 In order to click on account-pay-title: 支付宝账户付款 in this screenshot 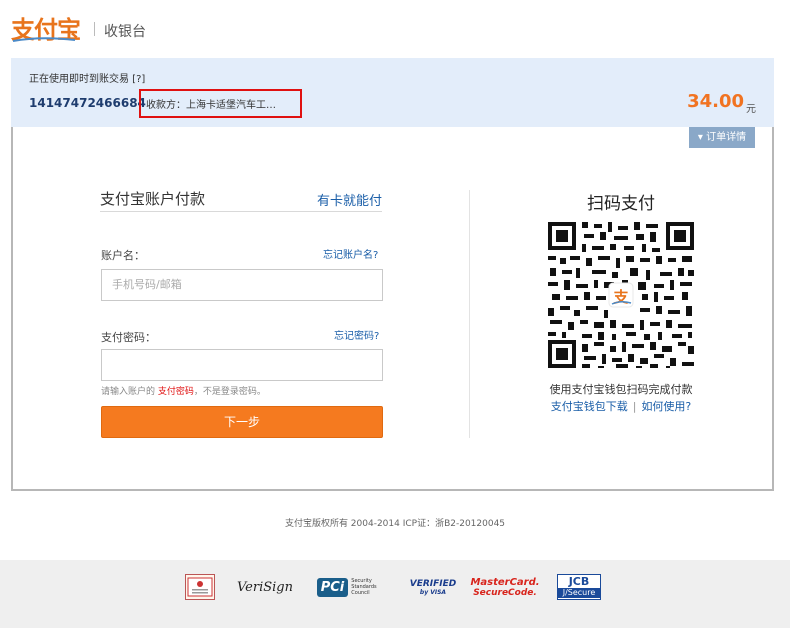, I will do `click(153, 199)`.